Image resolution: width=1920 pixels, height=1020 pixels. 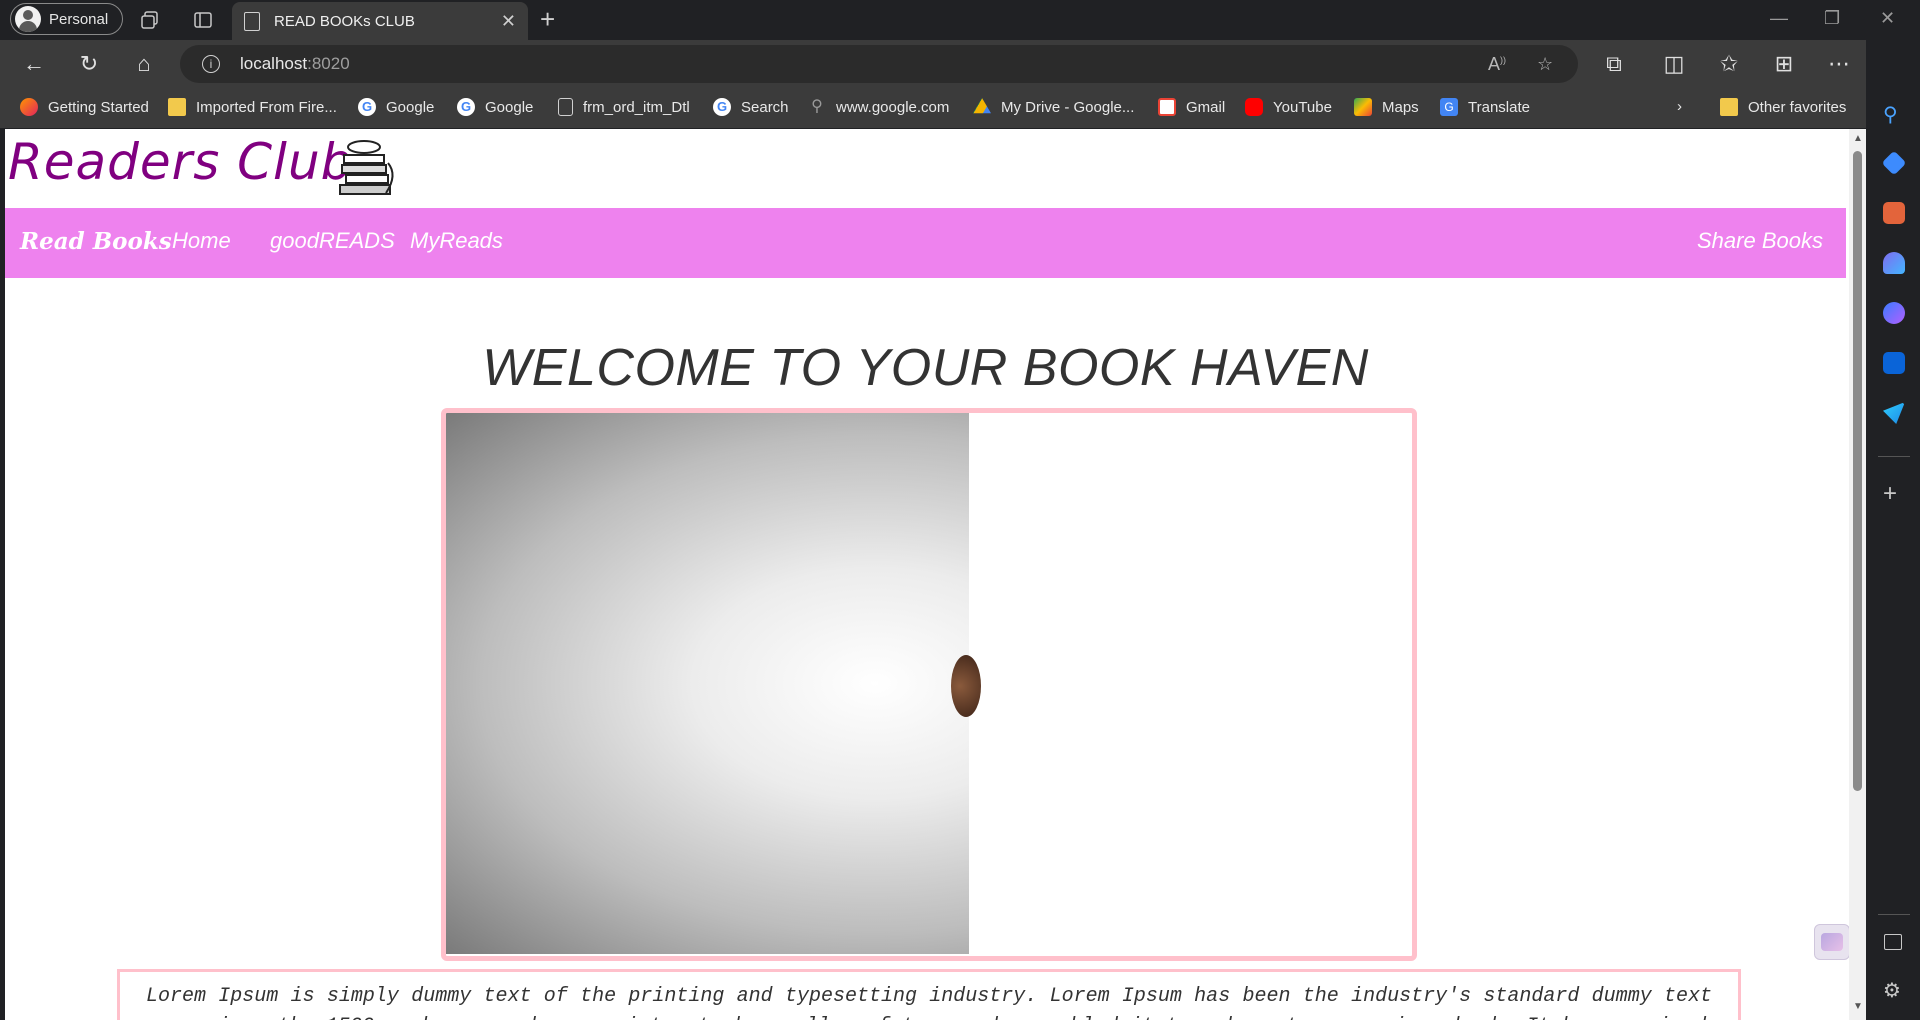 I want to click on page-scrollbar: ▲ ▼, so click(x=1857, y=574).